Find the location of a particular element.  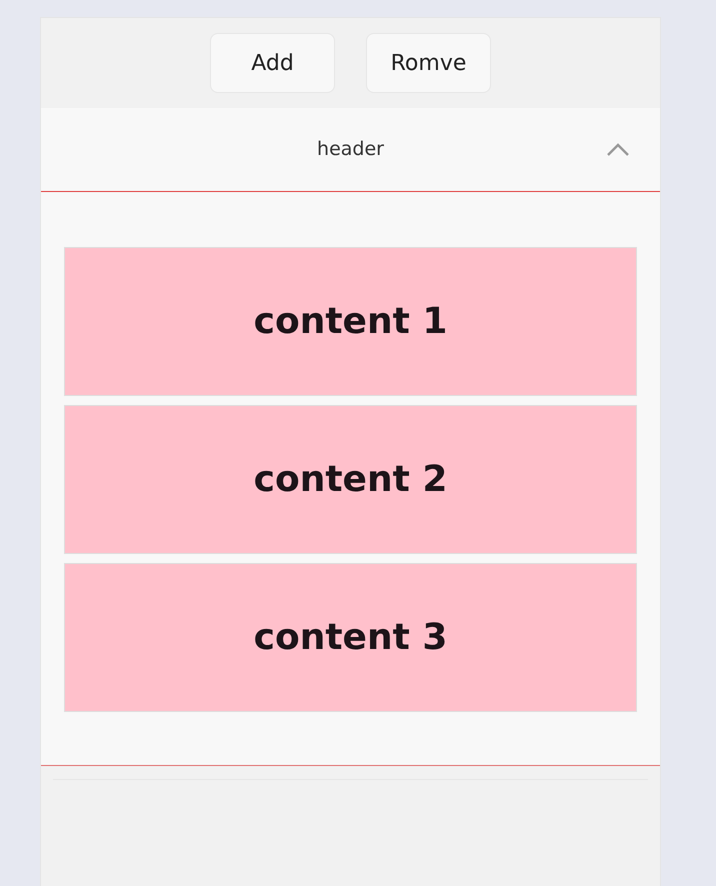

toolbar-button: Romve is located at coordinates (428, 63).